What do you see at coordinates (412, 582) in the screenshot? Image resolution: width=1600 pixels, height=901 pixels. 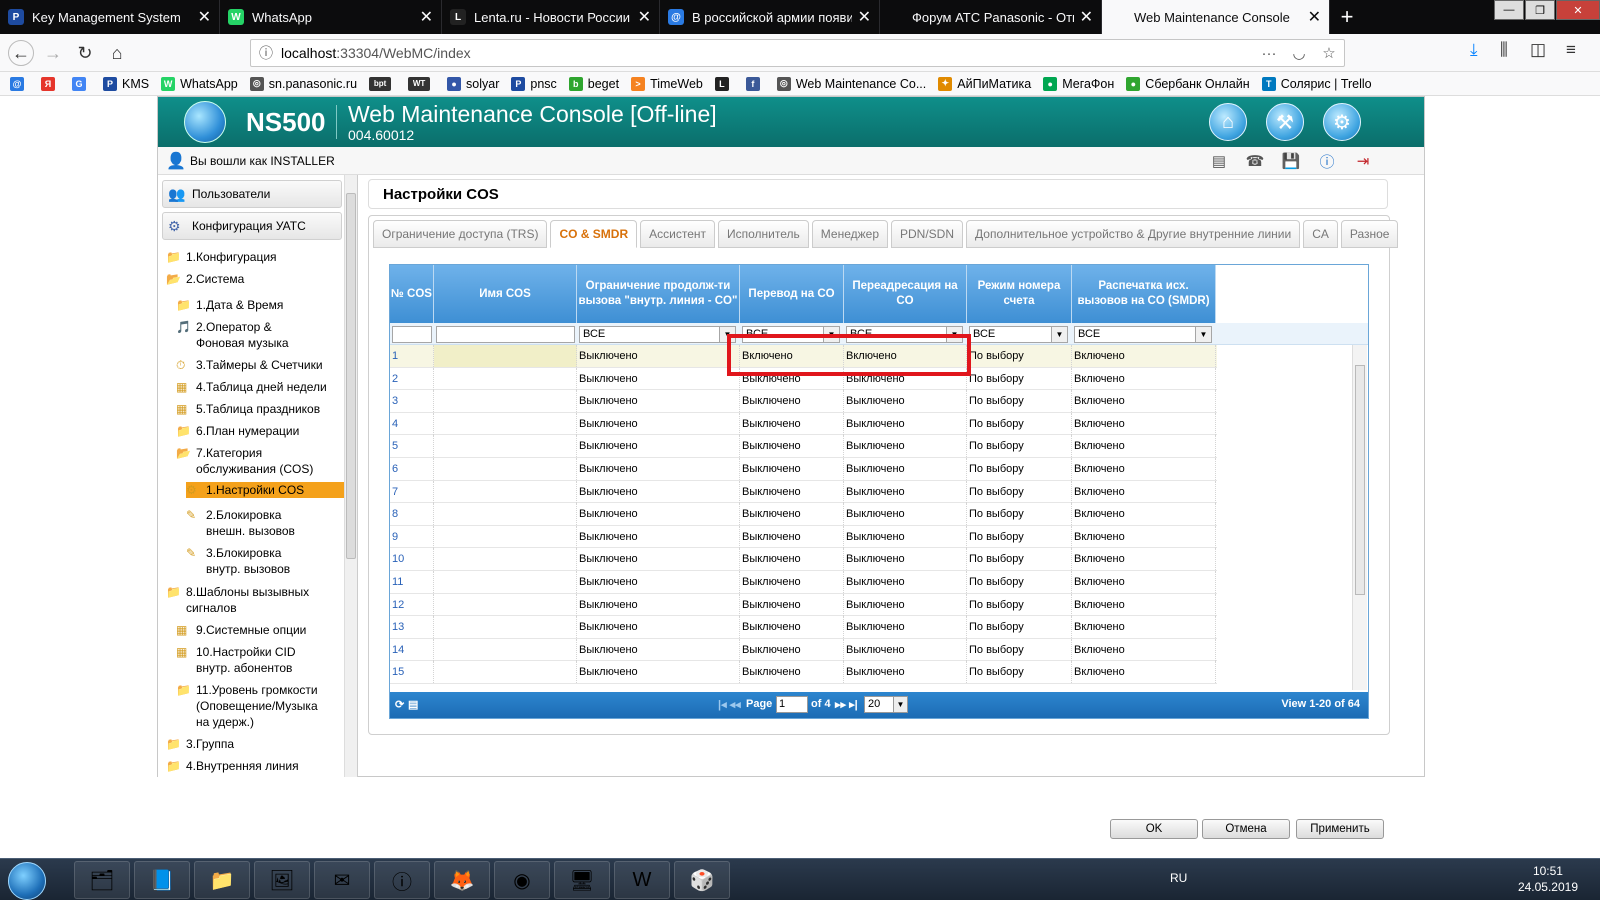 I see `table-cell: 11` at bounding box center [412, 582].